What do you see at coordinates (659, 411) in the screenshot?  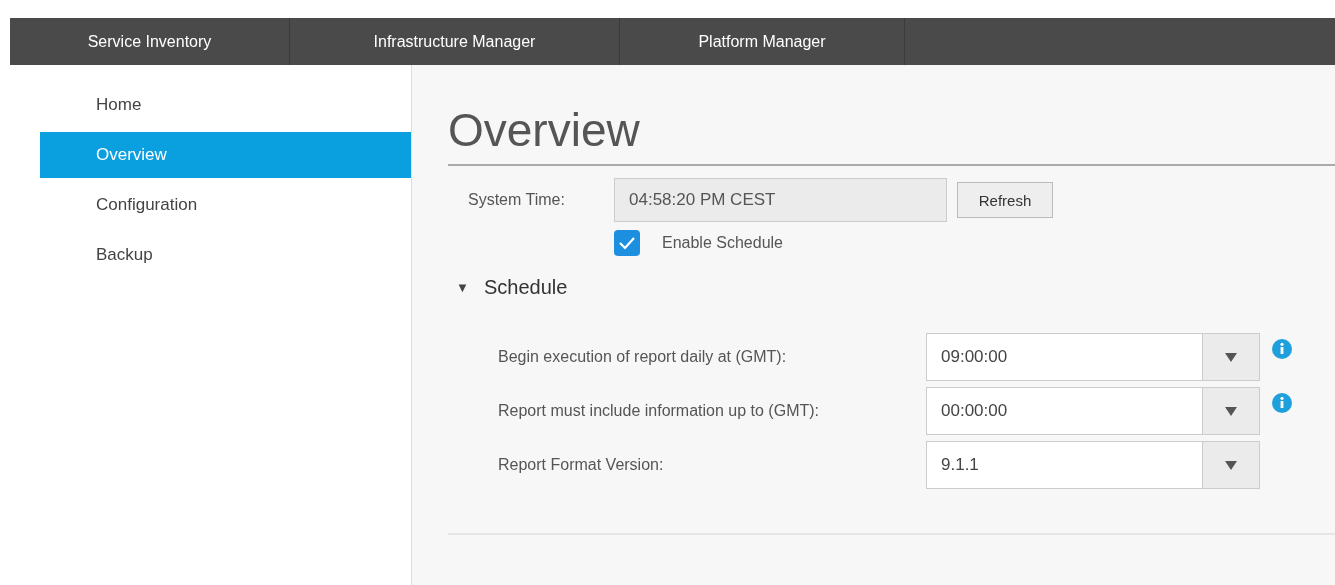 I see `field-label: Report must include information up to (GMT):` at bounding box center [659, 411].